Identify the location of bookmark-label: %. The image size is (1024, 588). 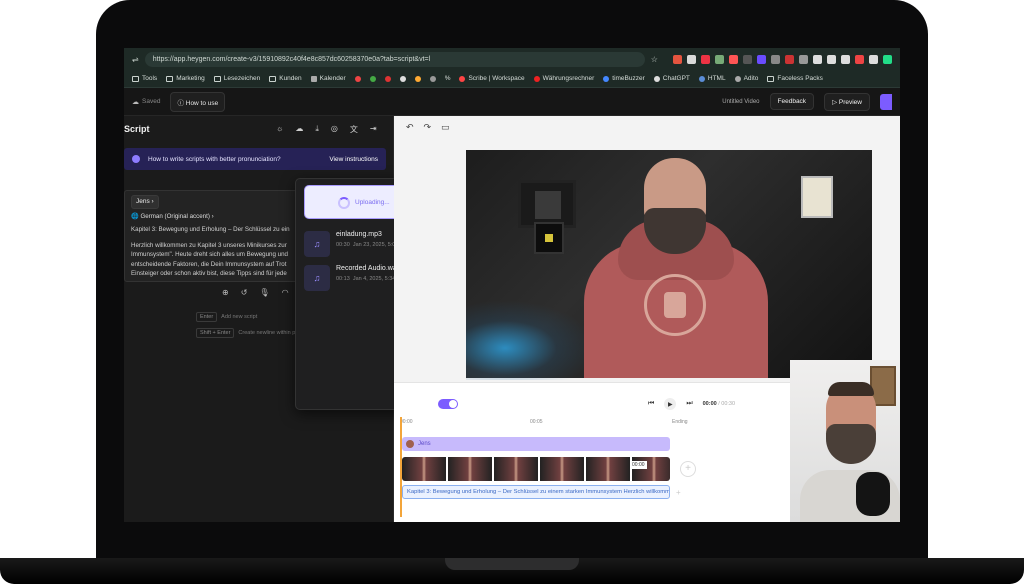
(447, 78).